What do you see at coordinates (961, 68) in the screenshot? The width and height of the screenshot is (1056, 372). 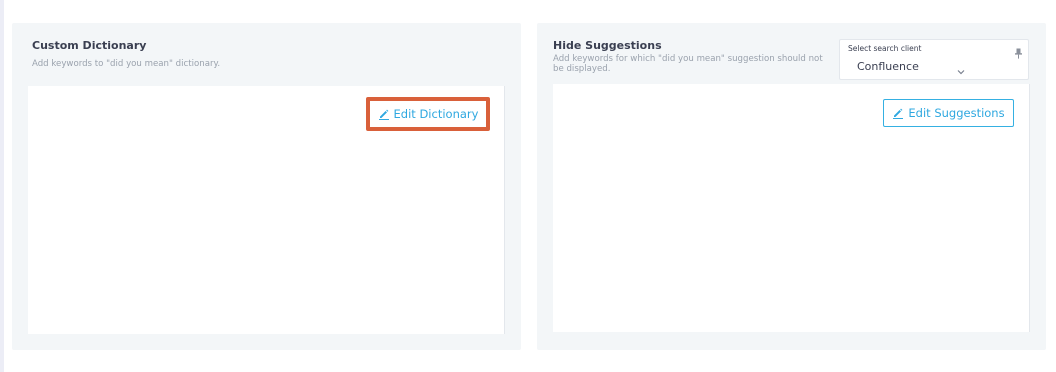 I see `chevron-down-icon` at bounding box center [961, 68].